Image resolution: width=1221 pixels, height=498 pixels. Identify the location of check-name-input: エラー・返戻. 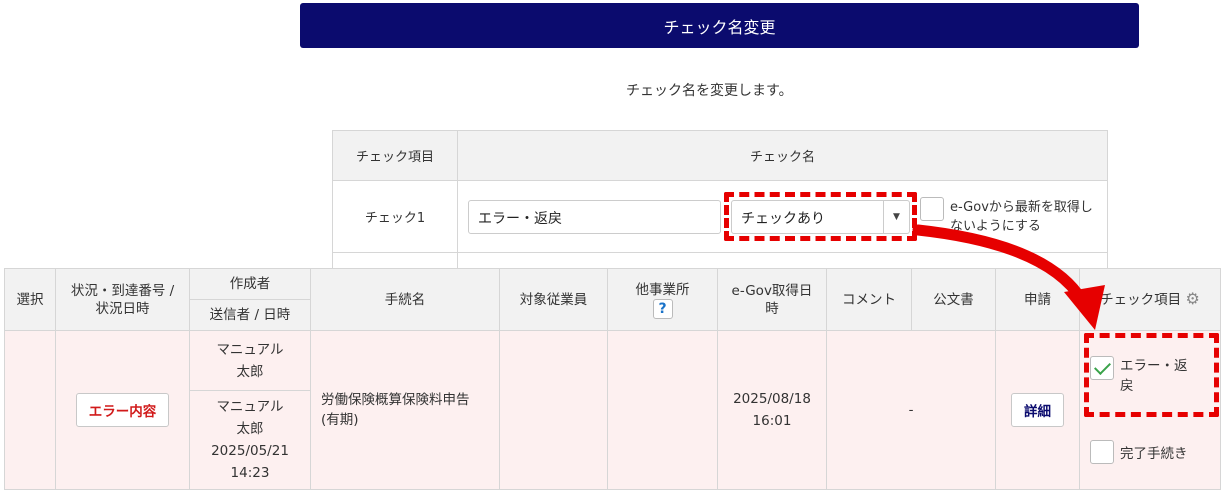
(594, 217).